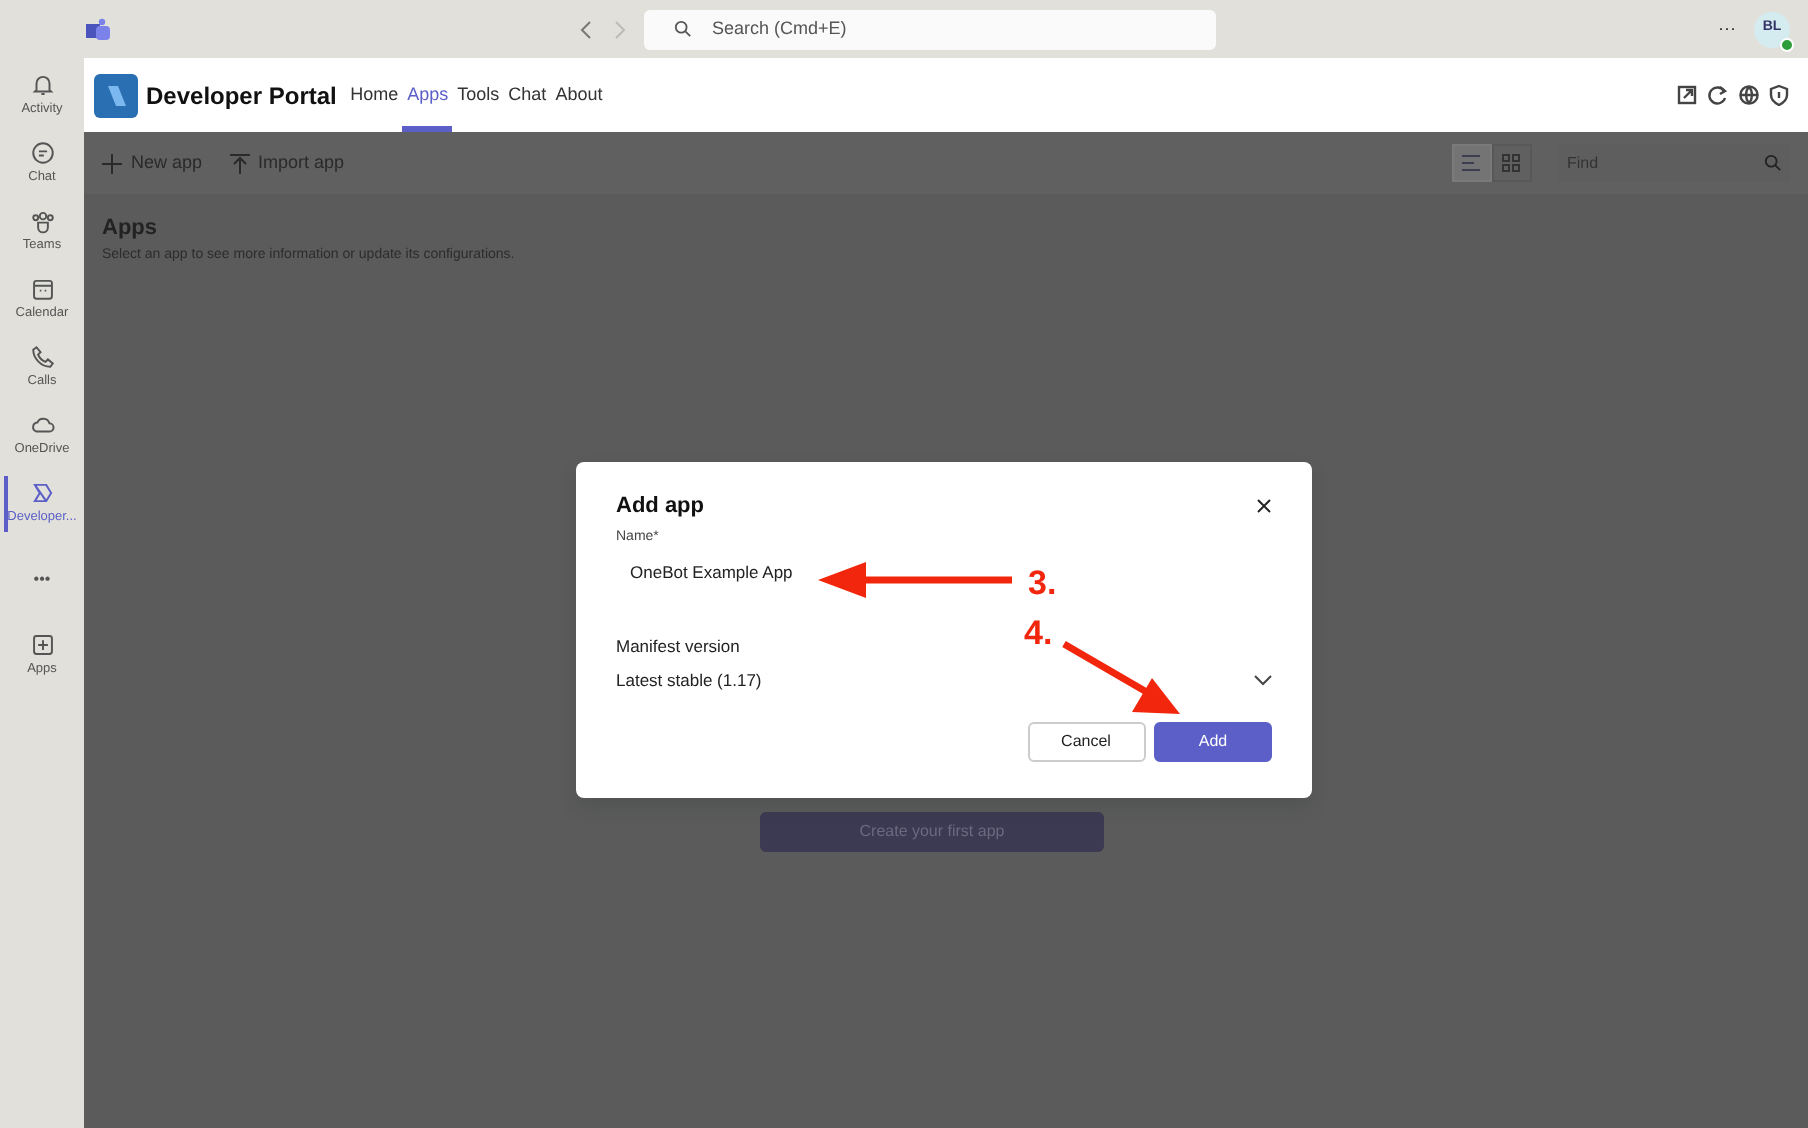 The height and width of the screenshot is (1128, 1808). Describe the element at coordinates (1086, 741) in the screenshot. I see `cancel-button: Cancel` at that location.